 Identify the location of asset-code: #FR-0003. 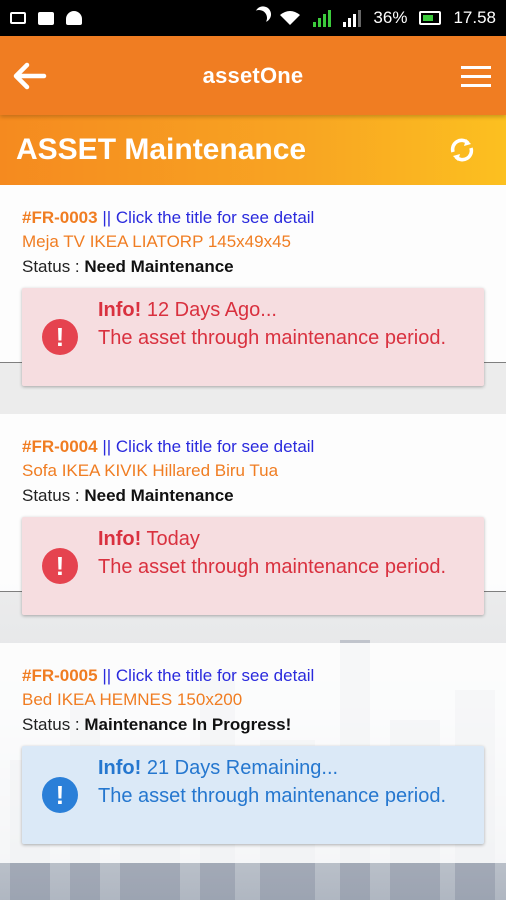
(60, 217).